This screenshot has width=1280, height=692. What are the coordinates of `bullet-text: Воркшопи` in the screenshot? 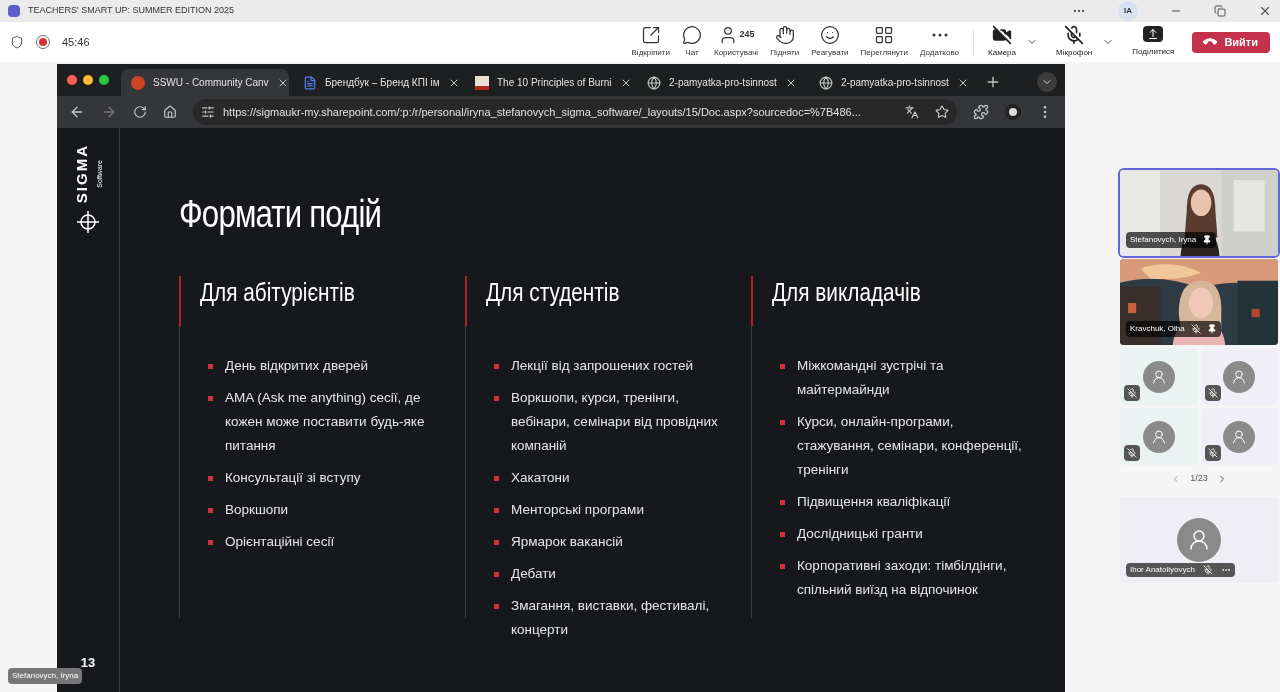 It's located at (257, 510).